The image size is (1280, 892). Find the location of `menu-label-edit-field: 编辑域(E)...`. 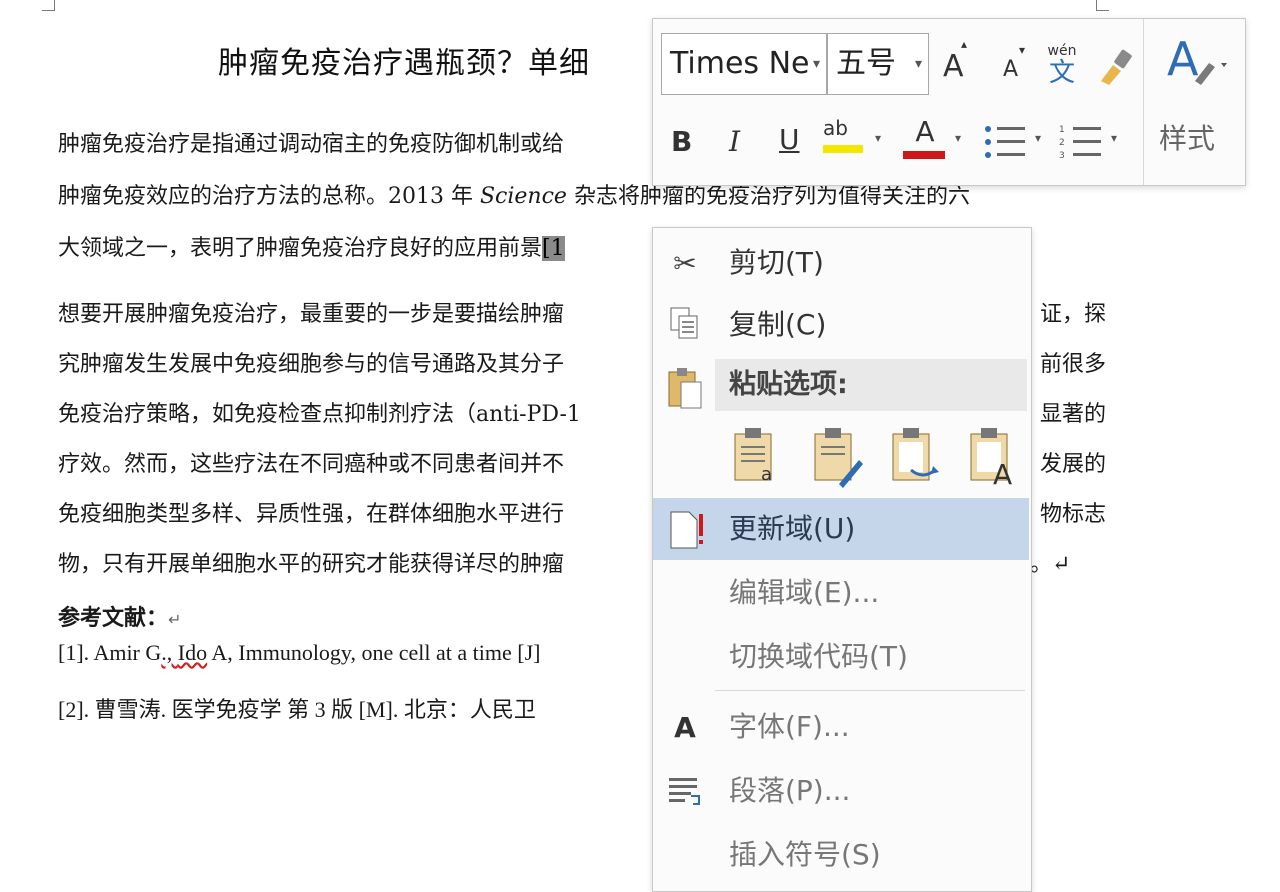

menu-label-edit-field: 编辑域(E)... is located at coordinates (804, 592).